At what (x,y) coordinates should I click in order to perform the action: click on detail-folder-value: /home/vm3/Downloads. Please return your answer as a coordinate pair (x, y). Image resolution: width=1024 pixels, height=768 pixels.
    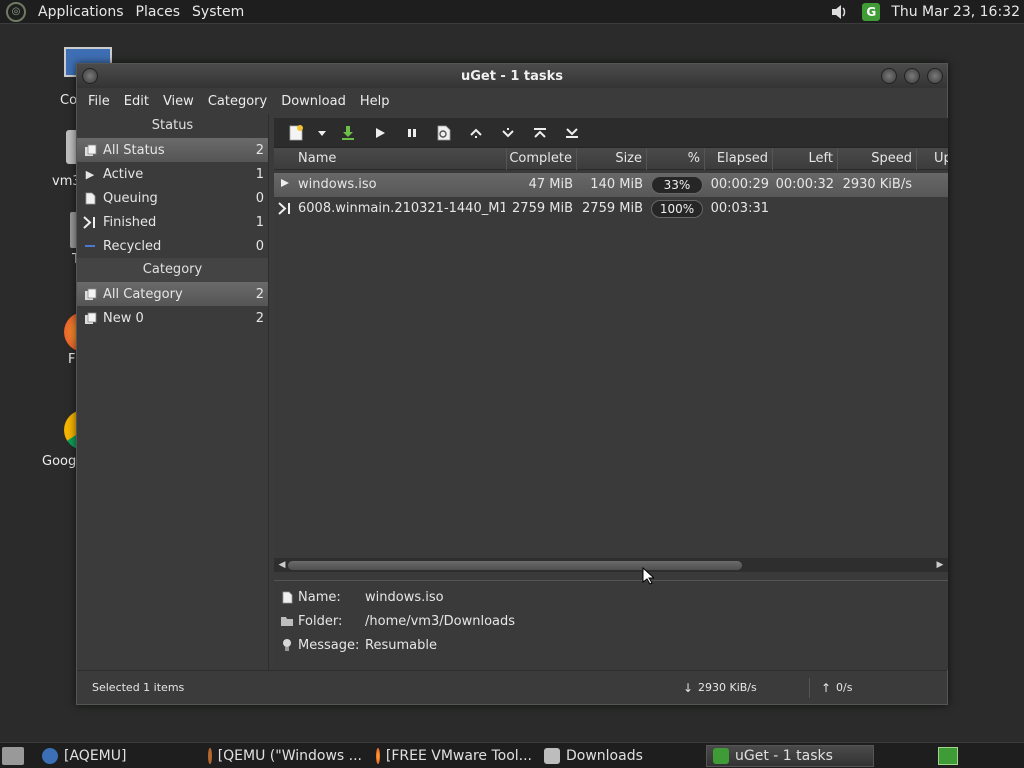
    Looking at the image, I should click on (440, 621).